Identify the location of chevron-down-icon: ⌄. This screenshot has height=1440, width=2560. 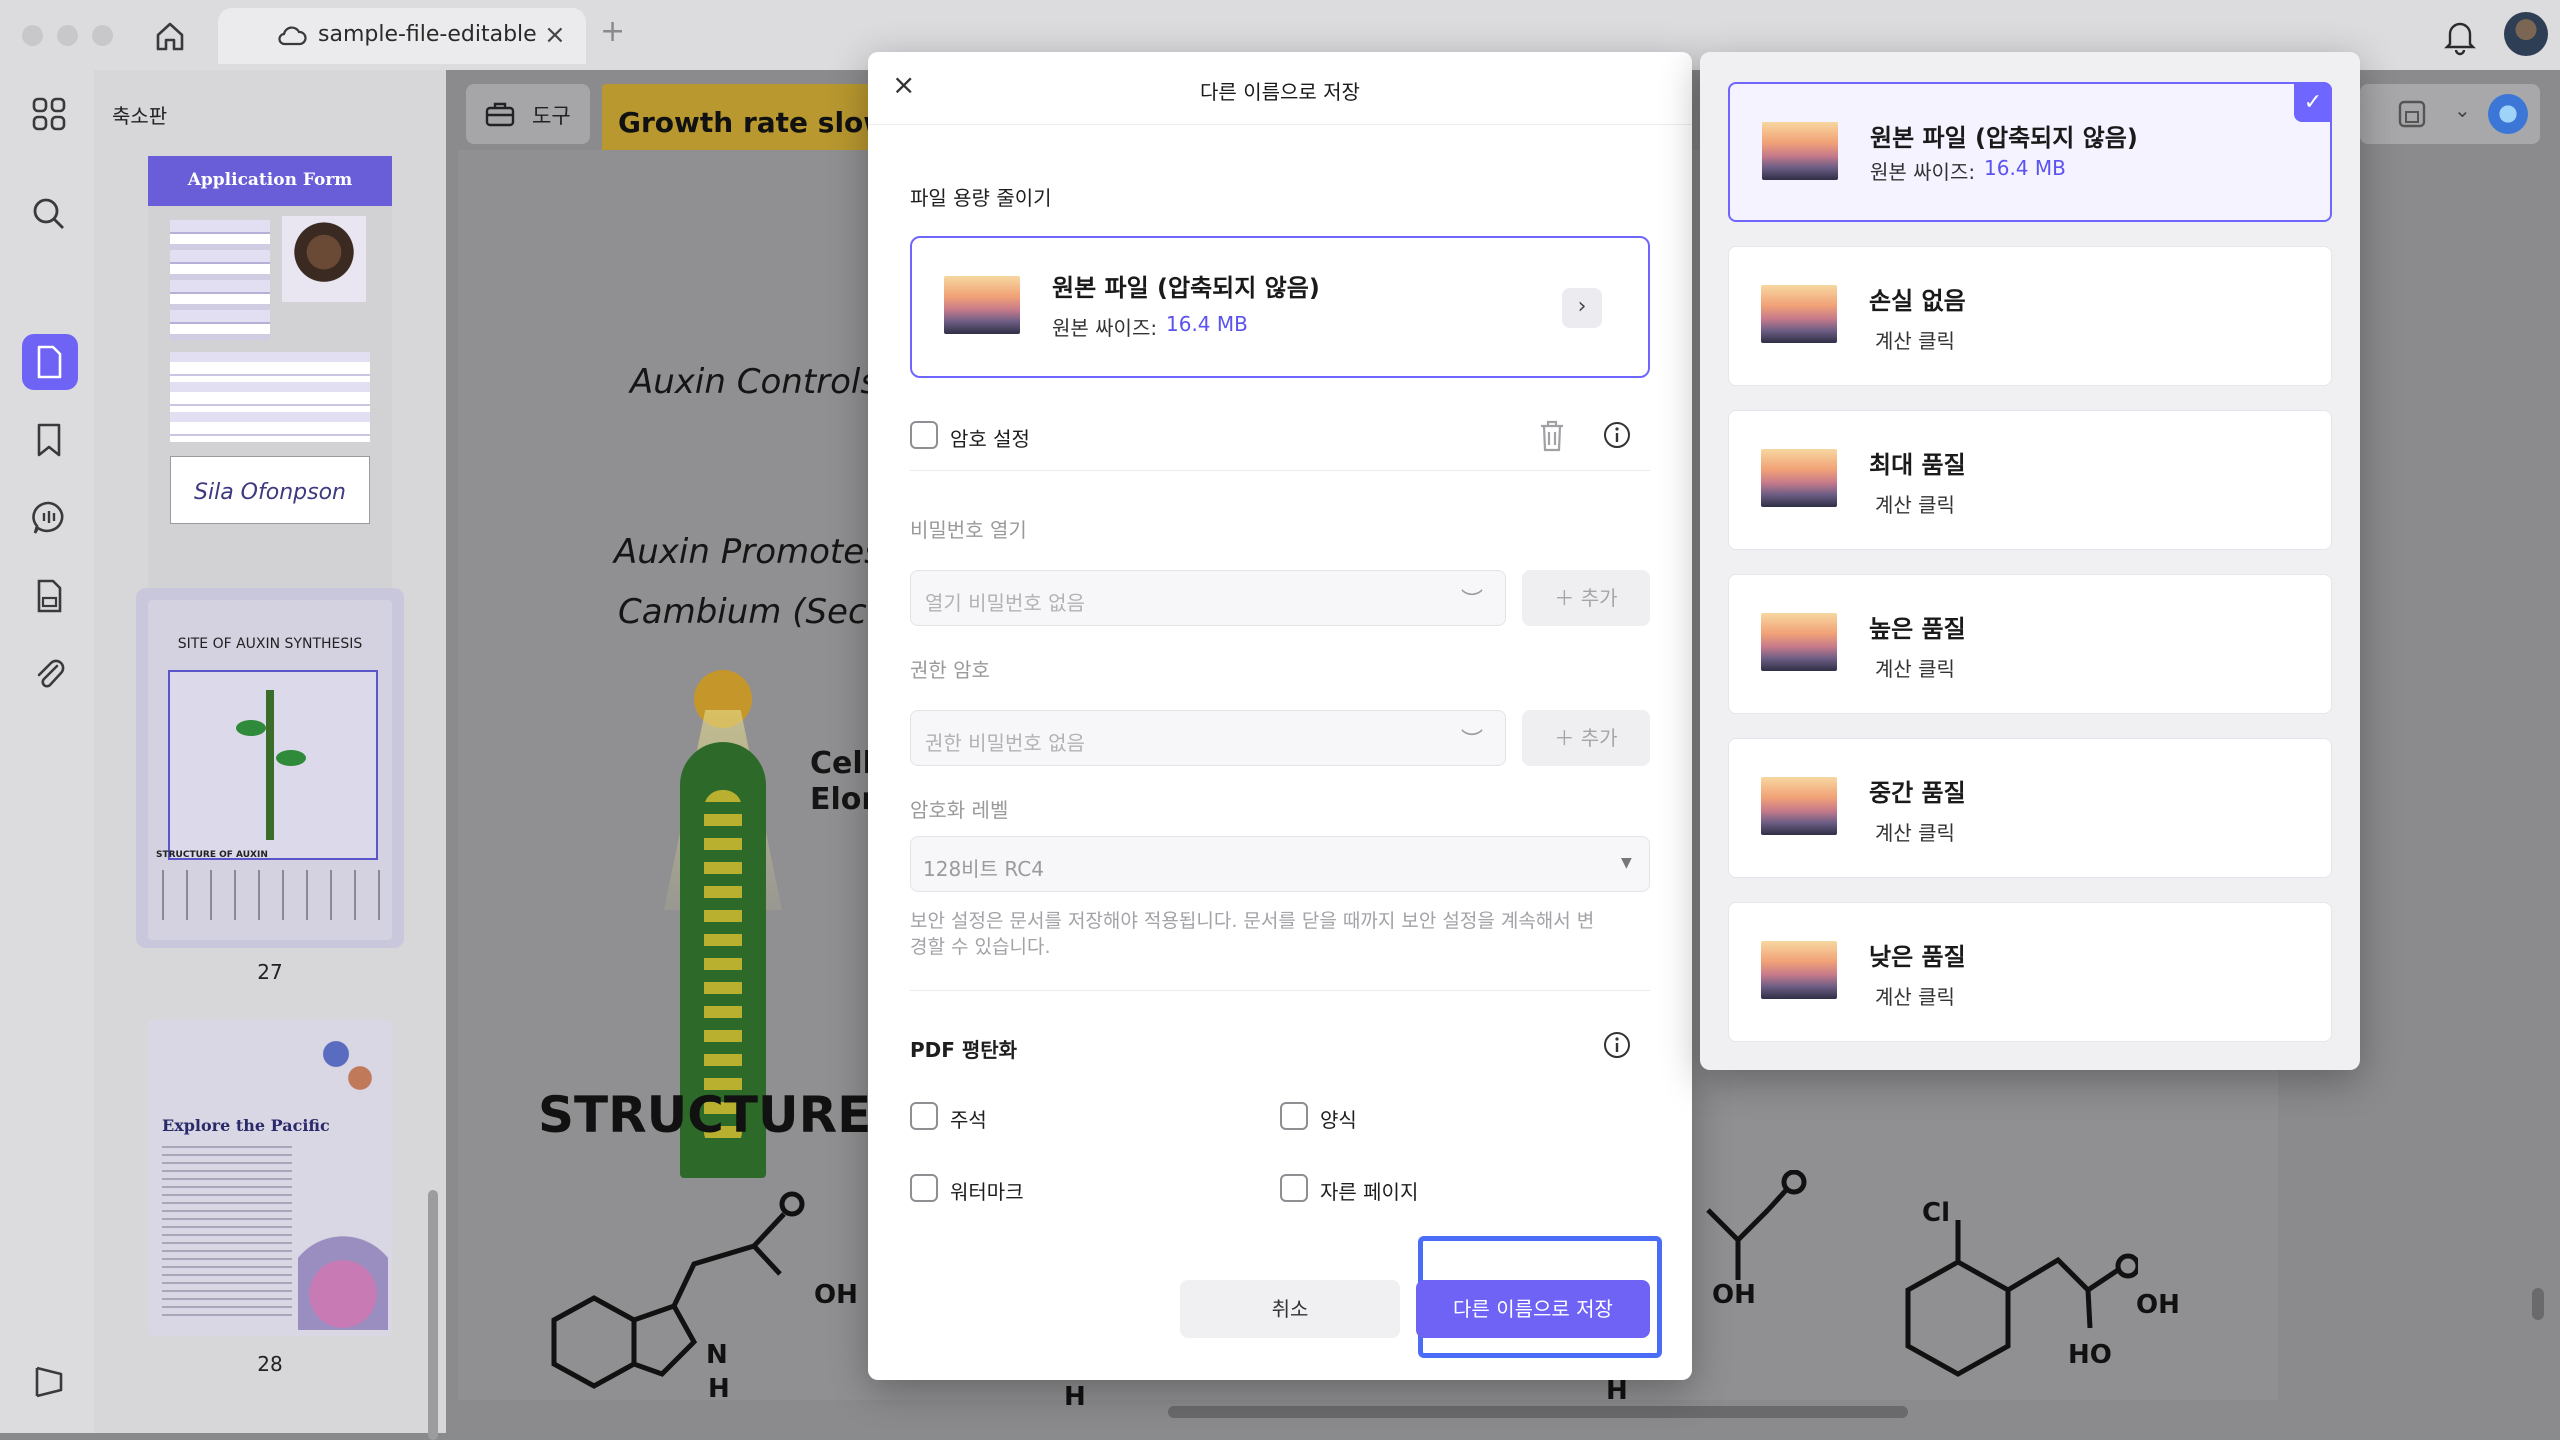
(2462, 110).